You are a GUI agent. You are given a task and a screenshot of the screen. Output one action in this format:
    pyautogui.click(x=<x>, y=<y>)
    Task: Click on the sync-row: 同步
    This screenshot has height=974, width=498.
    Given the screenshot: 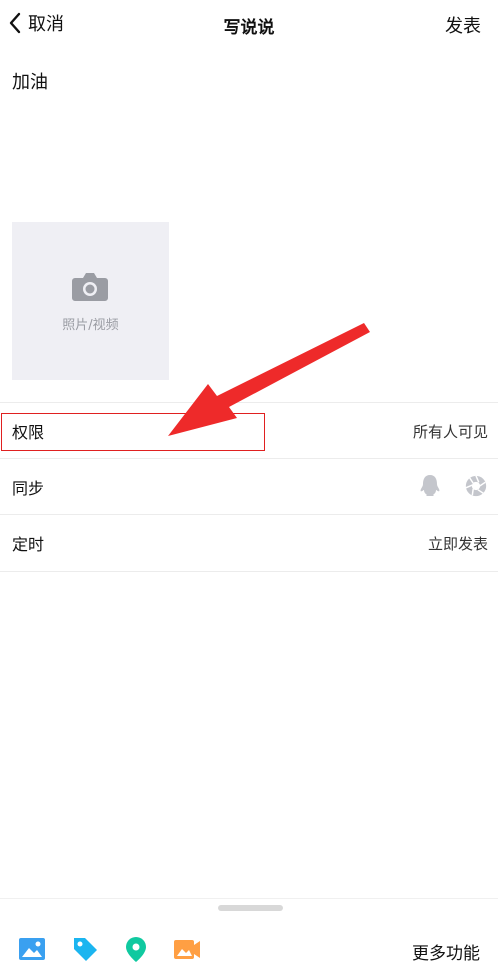 What is the action you would take?
    pyautogui.click(x=249, y=486)
    